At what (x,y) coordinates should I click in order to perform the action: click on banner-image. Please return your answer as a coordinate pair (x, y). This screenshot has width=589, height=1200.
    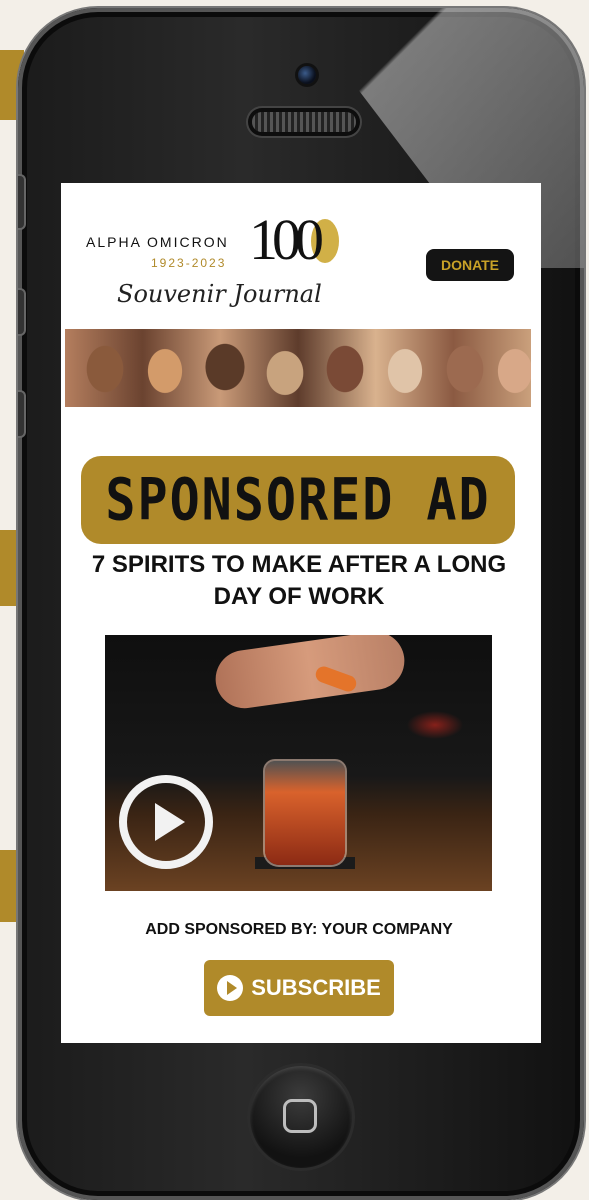
    Looking at the image, I should click on (298, 368).